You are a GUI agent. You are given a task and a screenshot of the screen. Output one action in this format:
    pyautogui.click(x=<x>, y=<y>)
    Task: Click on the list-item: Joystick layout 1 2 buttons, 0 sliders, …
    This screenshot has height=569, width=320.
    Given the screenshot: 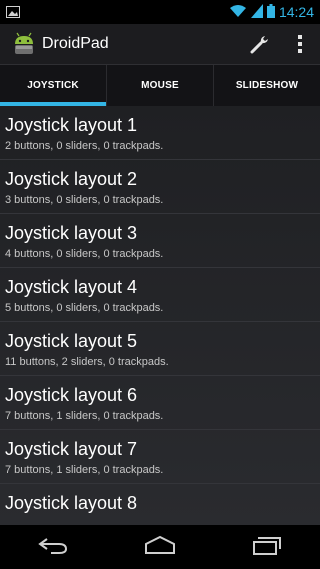 What is the action you would take?
    pyautogui.click(x=160, y=133)
    